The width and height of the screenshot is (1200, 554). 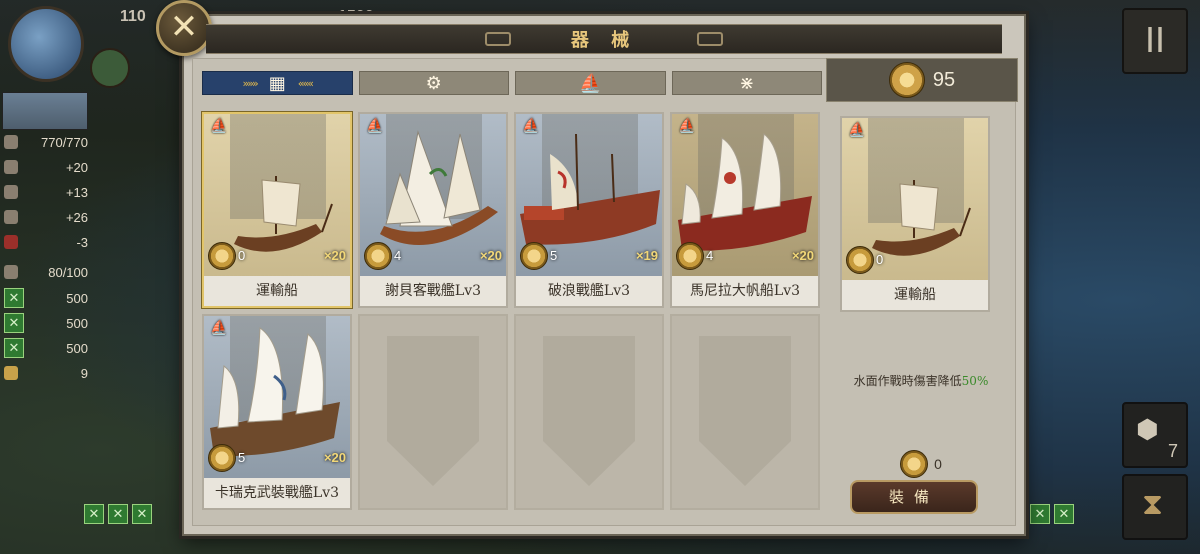 What do you see at coordinates (906, 80) in the screenshot?
I see `gear-currency-icon` at bounding box center [906, 80].